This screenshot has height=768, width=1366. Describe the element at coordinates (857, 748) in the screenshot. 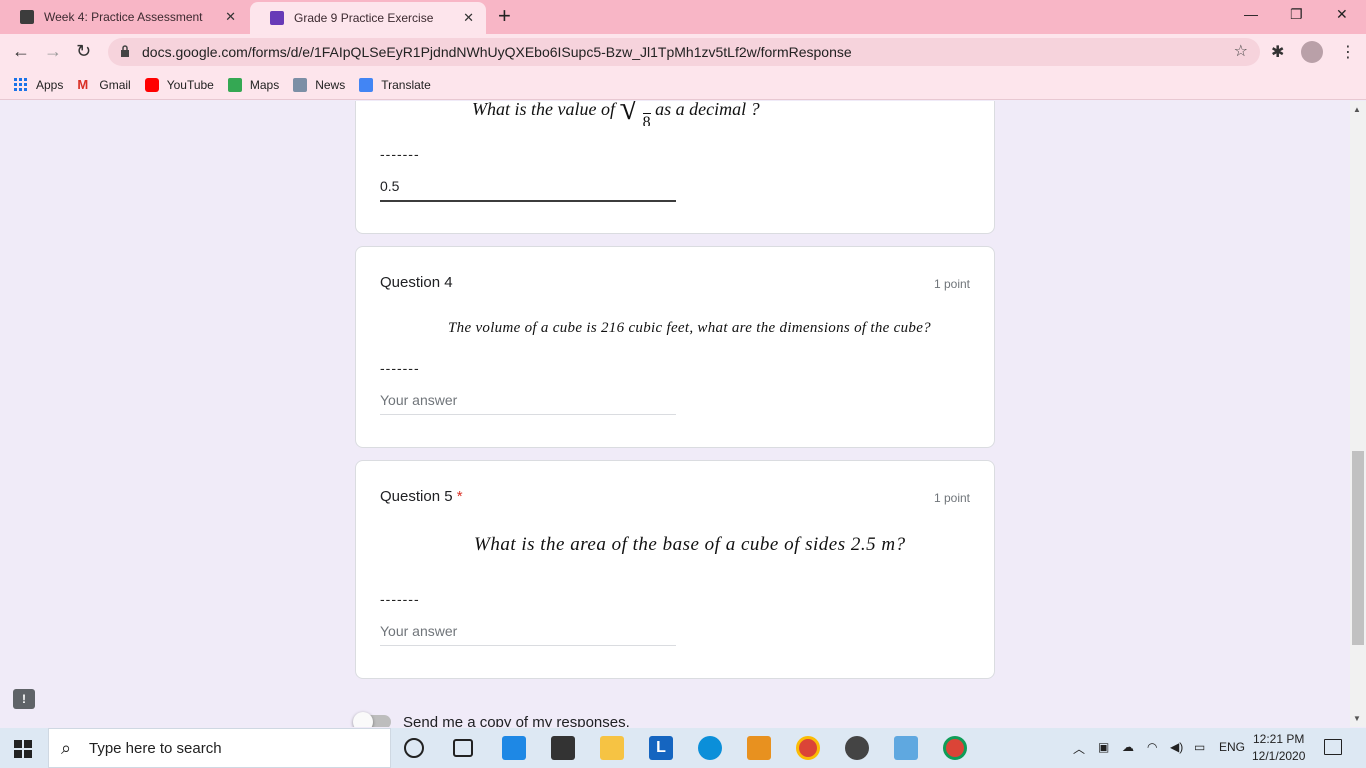

I see `settings-icon` at that location.